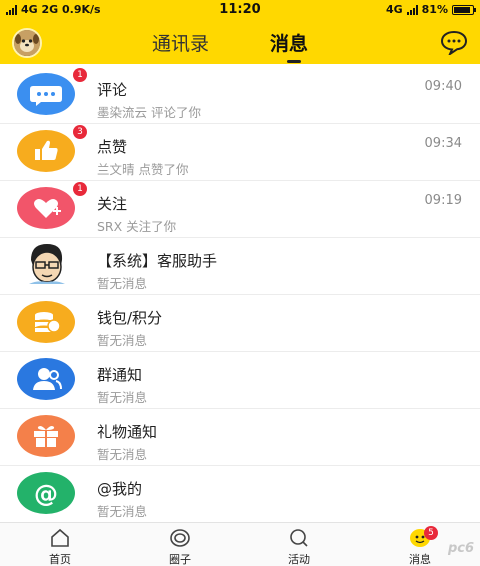  Describe the element at coordinates (240, 380) in the screenshot. I see `message-item-group: 群通知 暂无消息` at that location.